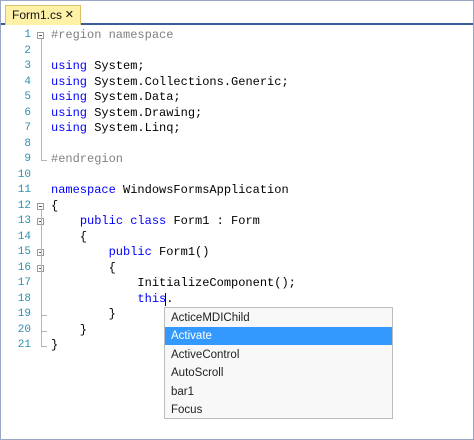 The width and height of the screenshot is (474, 440). What do you see at coordinates (116, 128) in the screenshot?
I see `code-text: using System.Linq;` at bounding box center [116, 128].